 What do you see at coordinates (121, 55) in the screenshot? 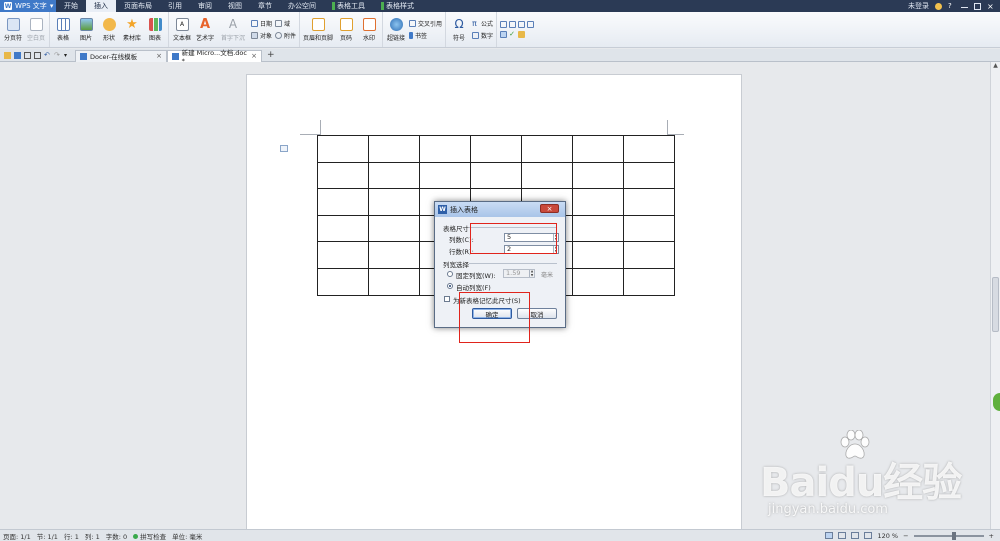
I see `tab-docer-templates: Docer-在线模板 ×` at bounding box center [121, 55].